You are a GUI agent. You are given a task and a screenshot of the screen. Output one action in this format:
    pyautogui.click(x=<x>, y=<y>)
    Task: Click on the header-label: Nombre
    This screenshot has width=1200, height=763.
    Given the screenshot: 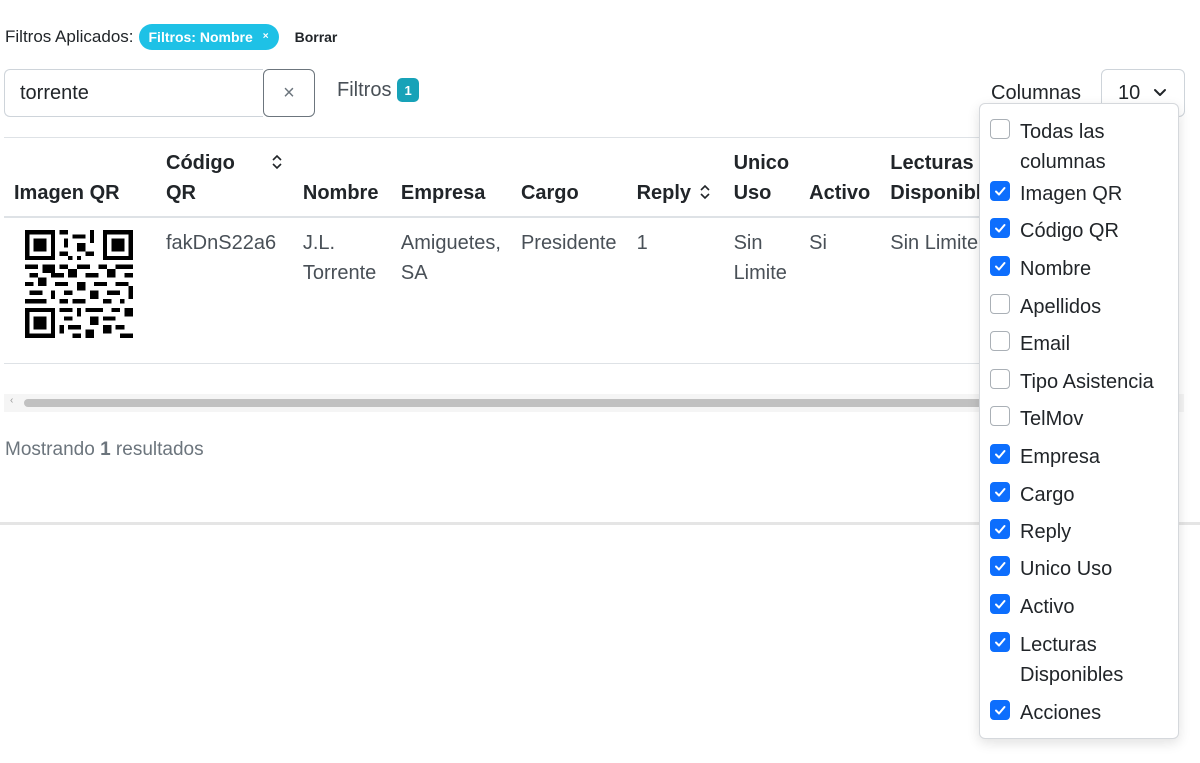 What is the action you would take?
    pyautogui.click(x=340, y=193)
    